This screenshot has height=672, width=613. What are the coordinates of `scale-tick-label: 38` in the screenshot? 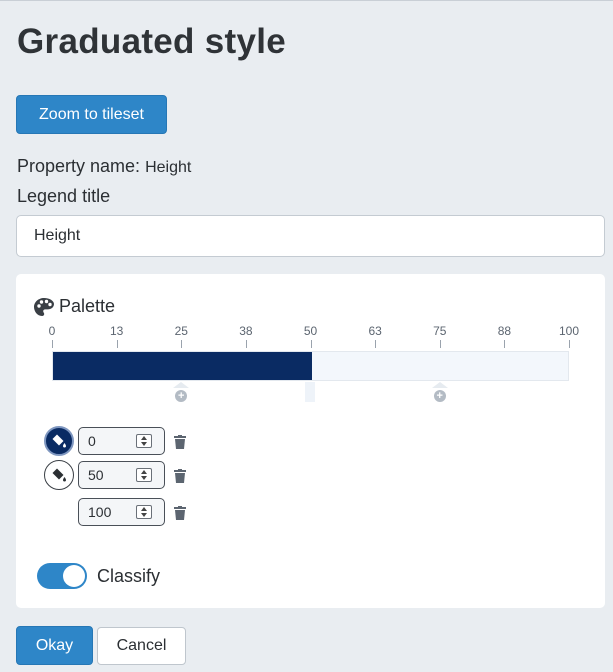 It's located at (246, 331).